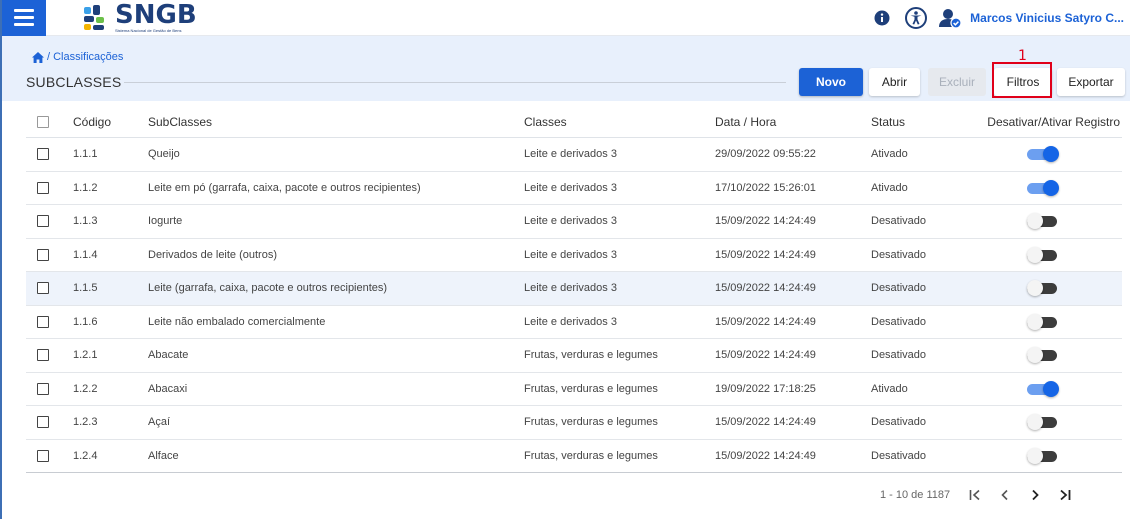 The image size is (1130, 519). I want to click on cell-codigo: 1.1.6, so click(85, 321).